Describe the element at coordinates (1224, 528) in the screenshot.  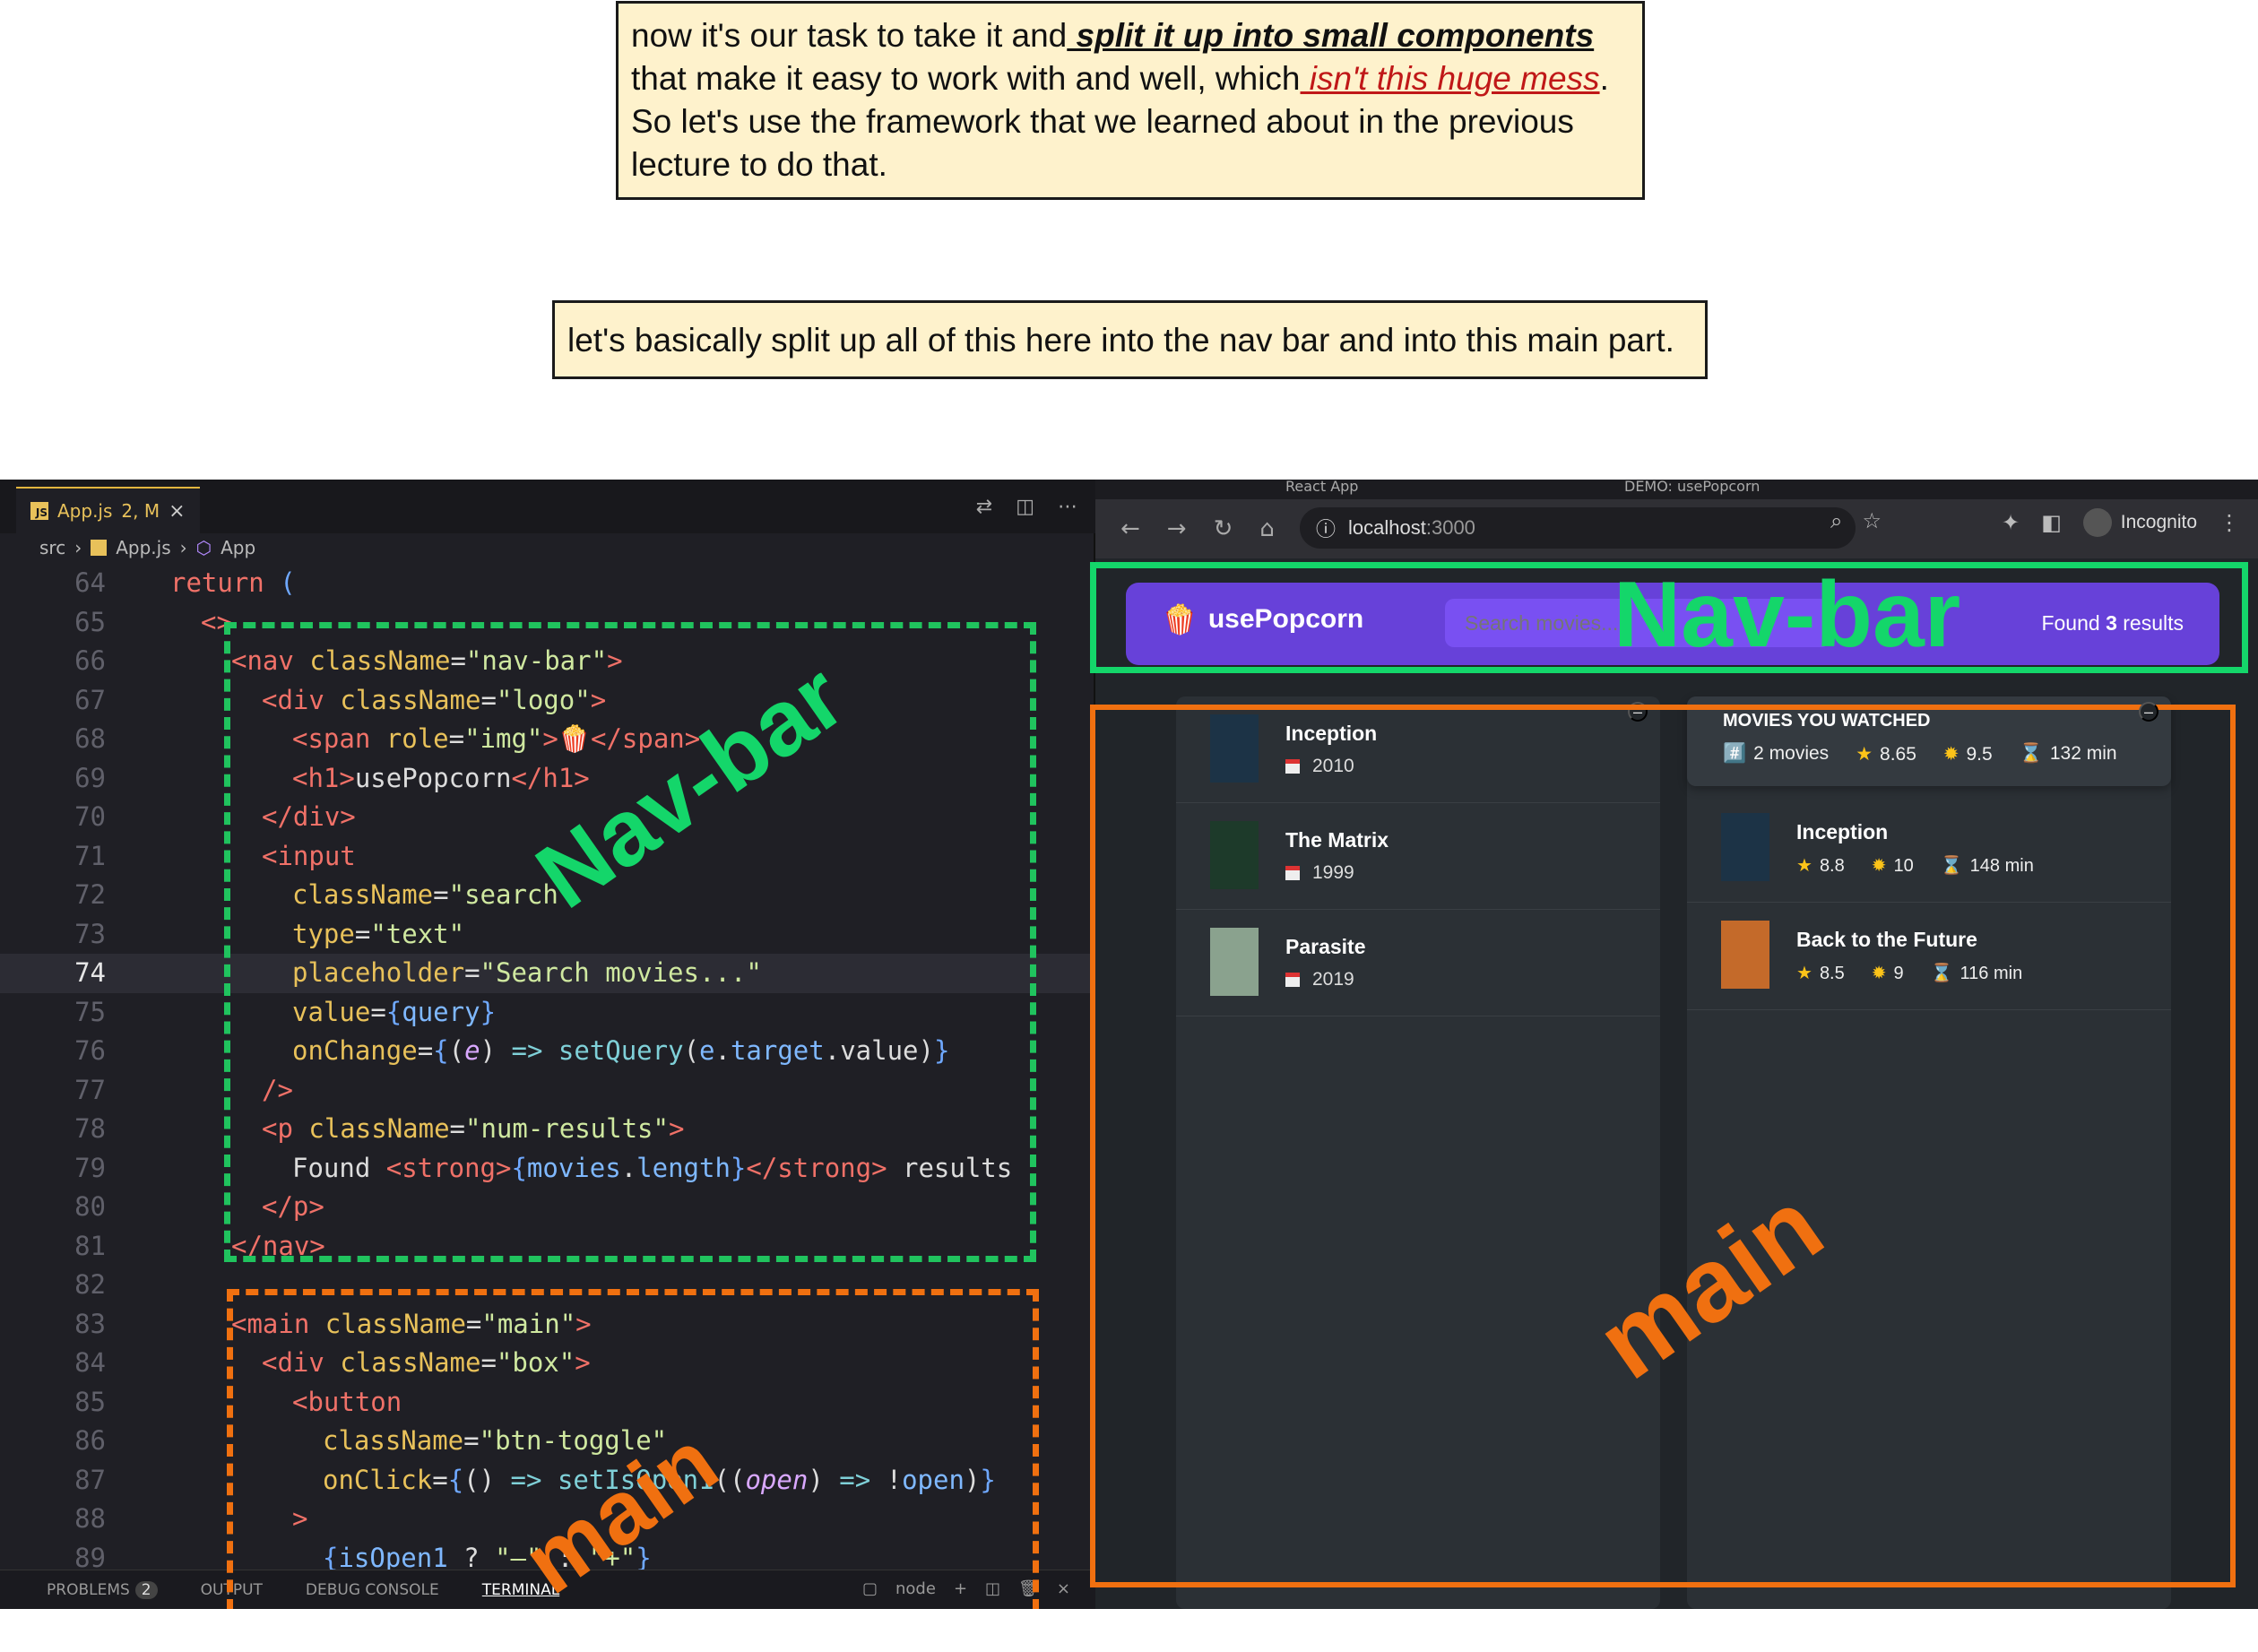
I see `reload-icon: ↻` at that location.